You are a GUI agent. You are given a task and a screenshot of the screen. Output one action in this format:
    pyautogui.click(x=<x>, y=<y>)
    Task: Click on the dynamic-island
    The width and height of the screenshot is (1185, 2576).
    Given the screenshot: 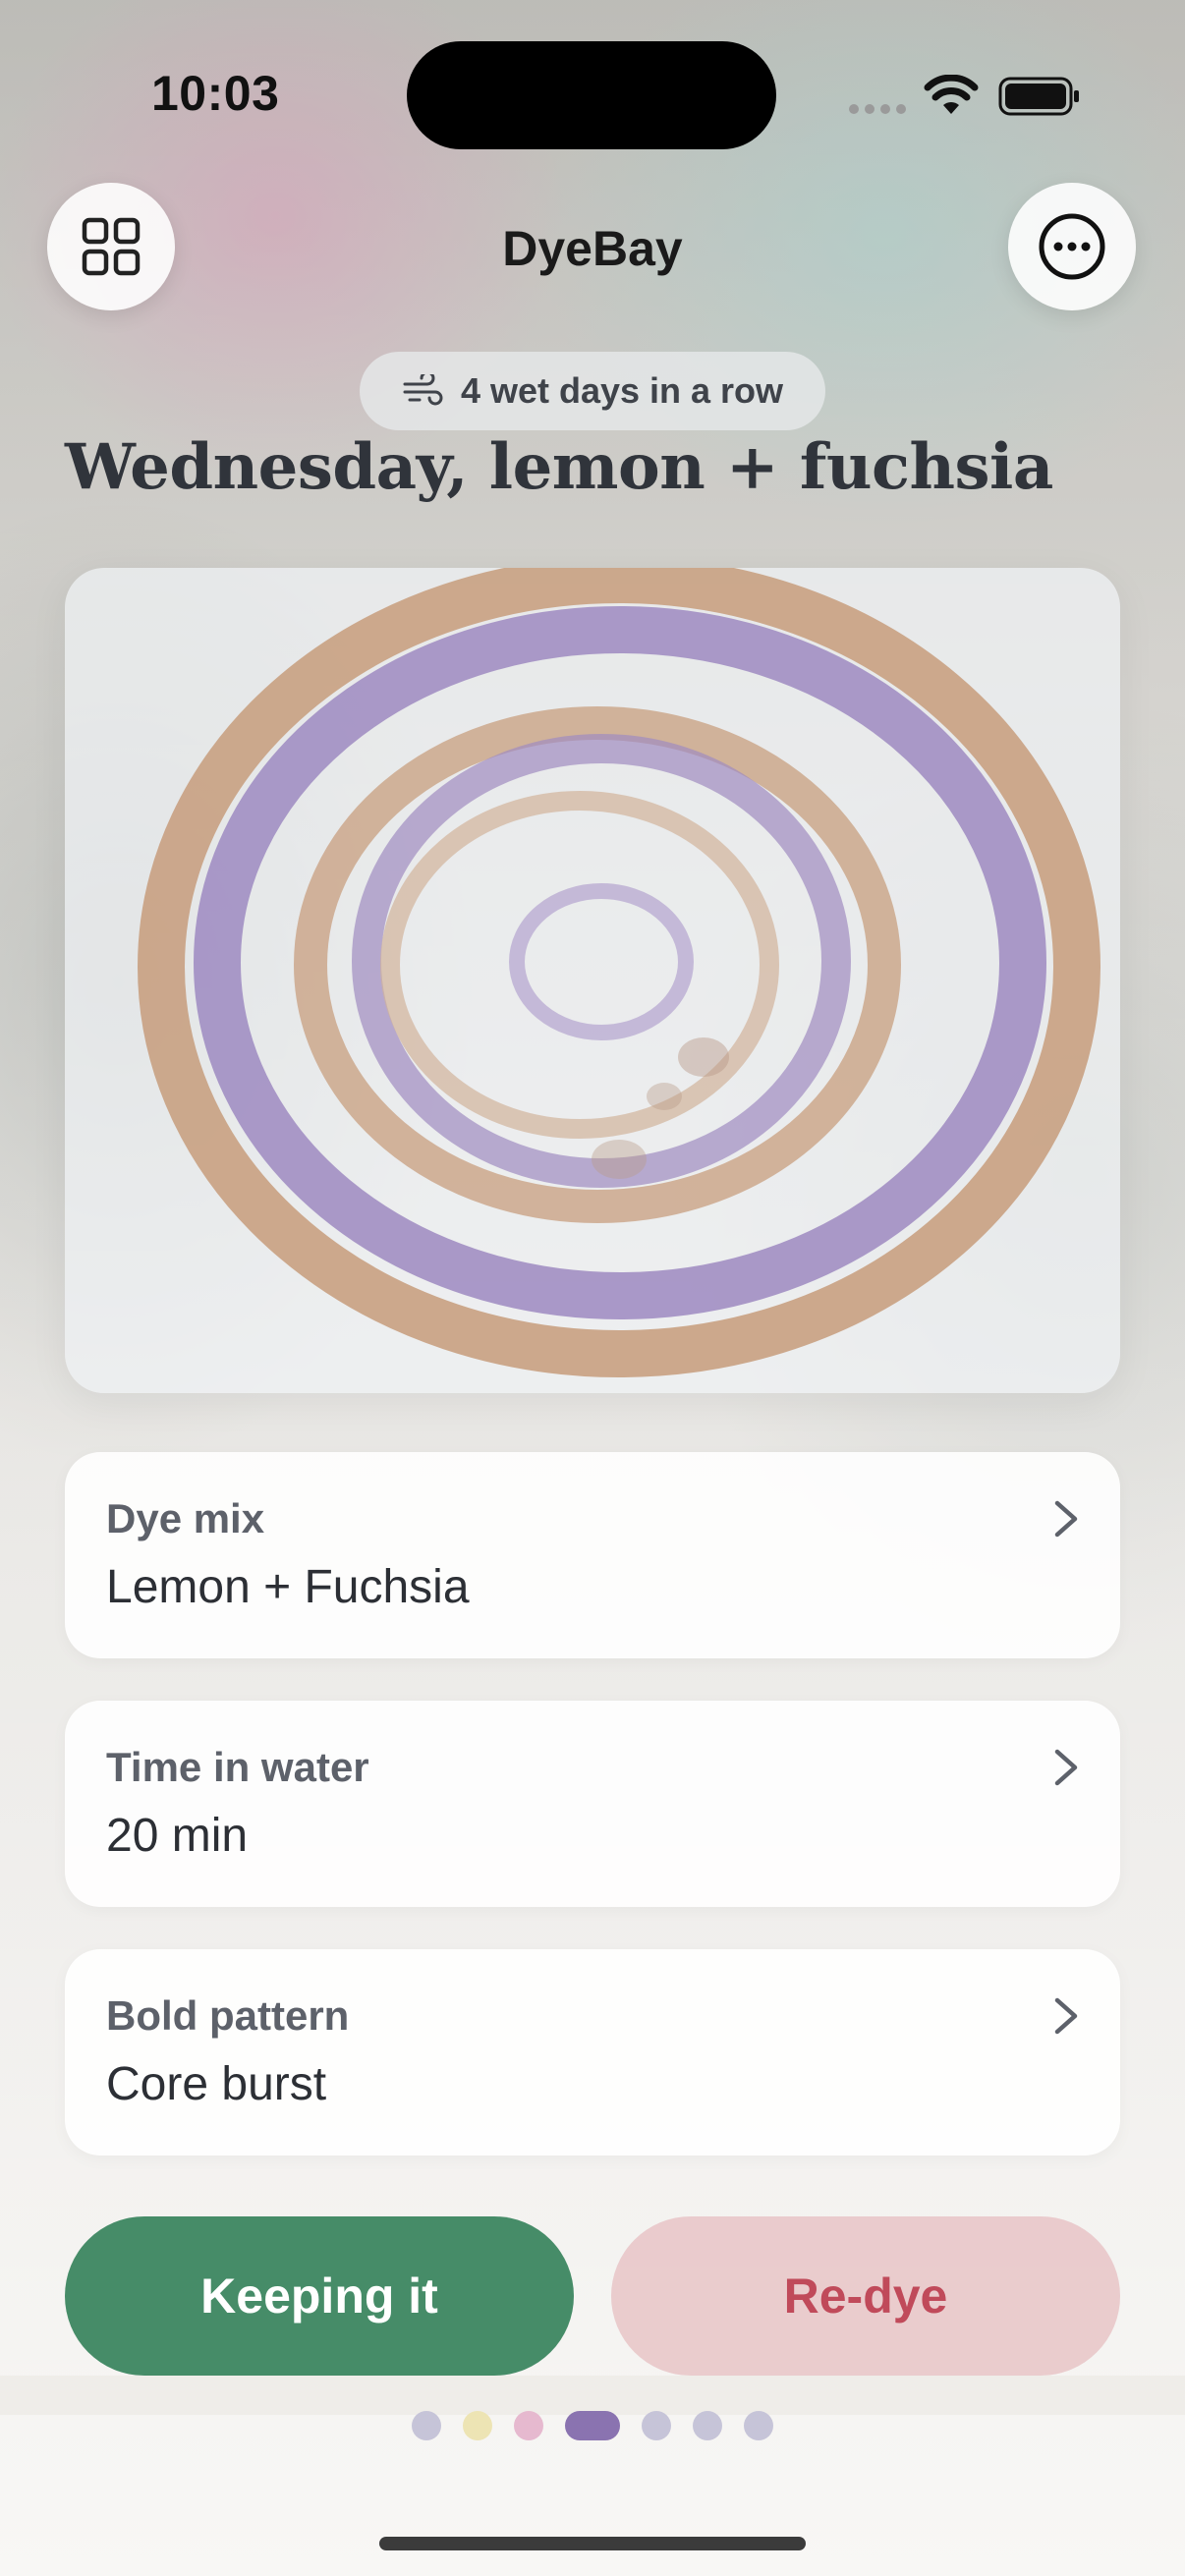 What is the action you would take?
    pyautogui.click(x=592, y=95)
    